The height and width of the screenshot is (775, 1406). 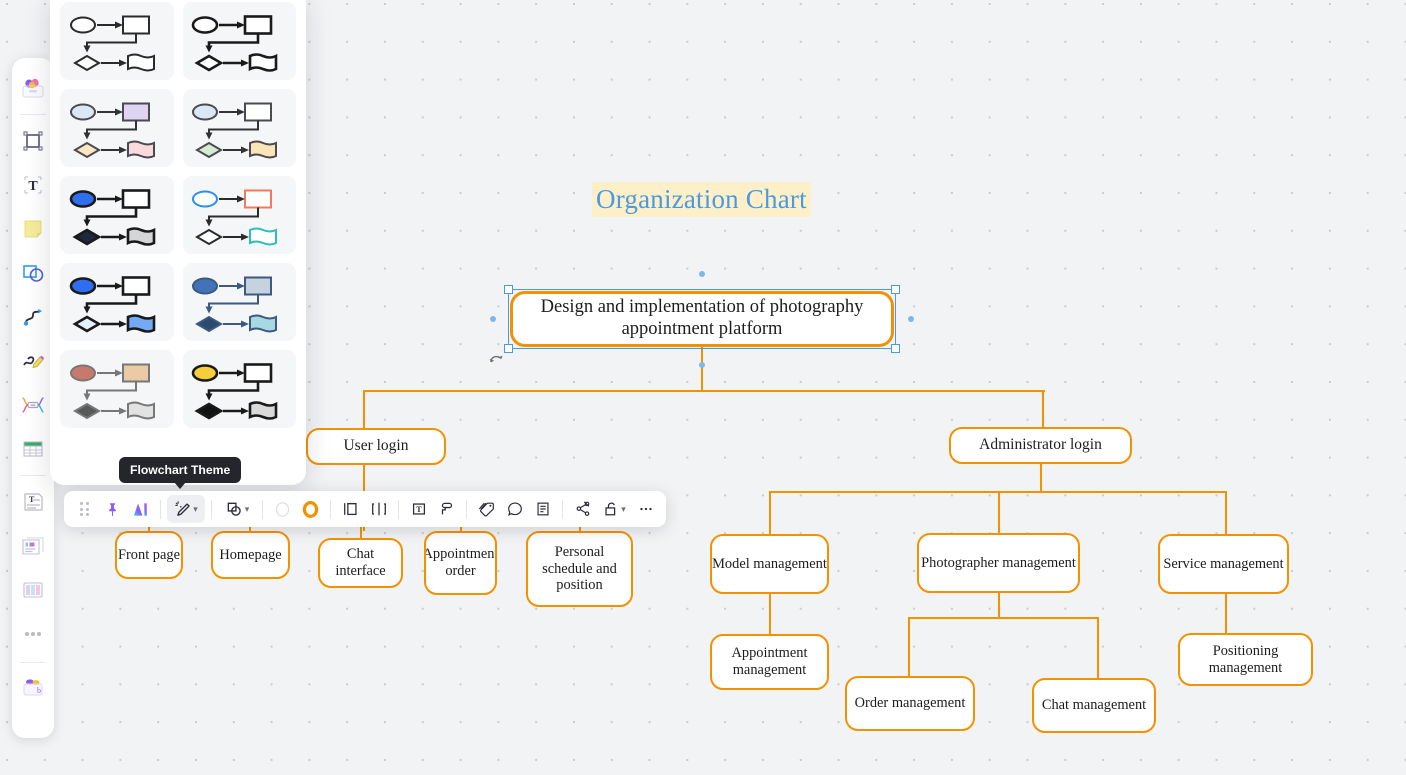 What do you see at coordinates (33, 317) in the screenshot?
I see `sidebar-item-connector` at bounding box center [33, 317].